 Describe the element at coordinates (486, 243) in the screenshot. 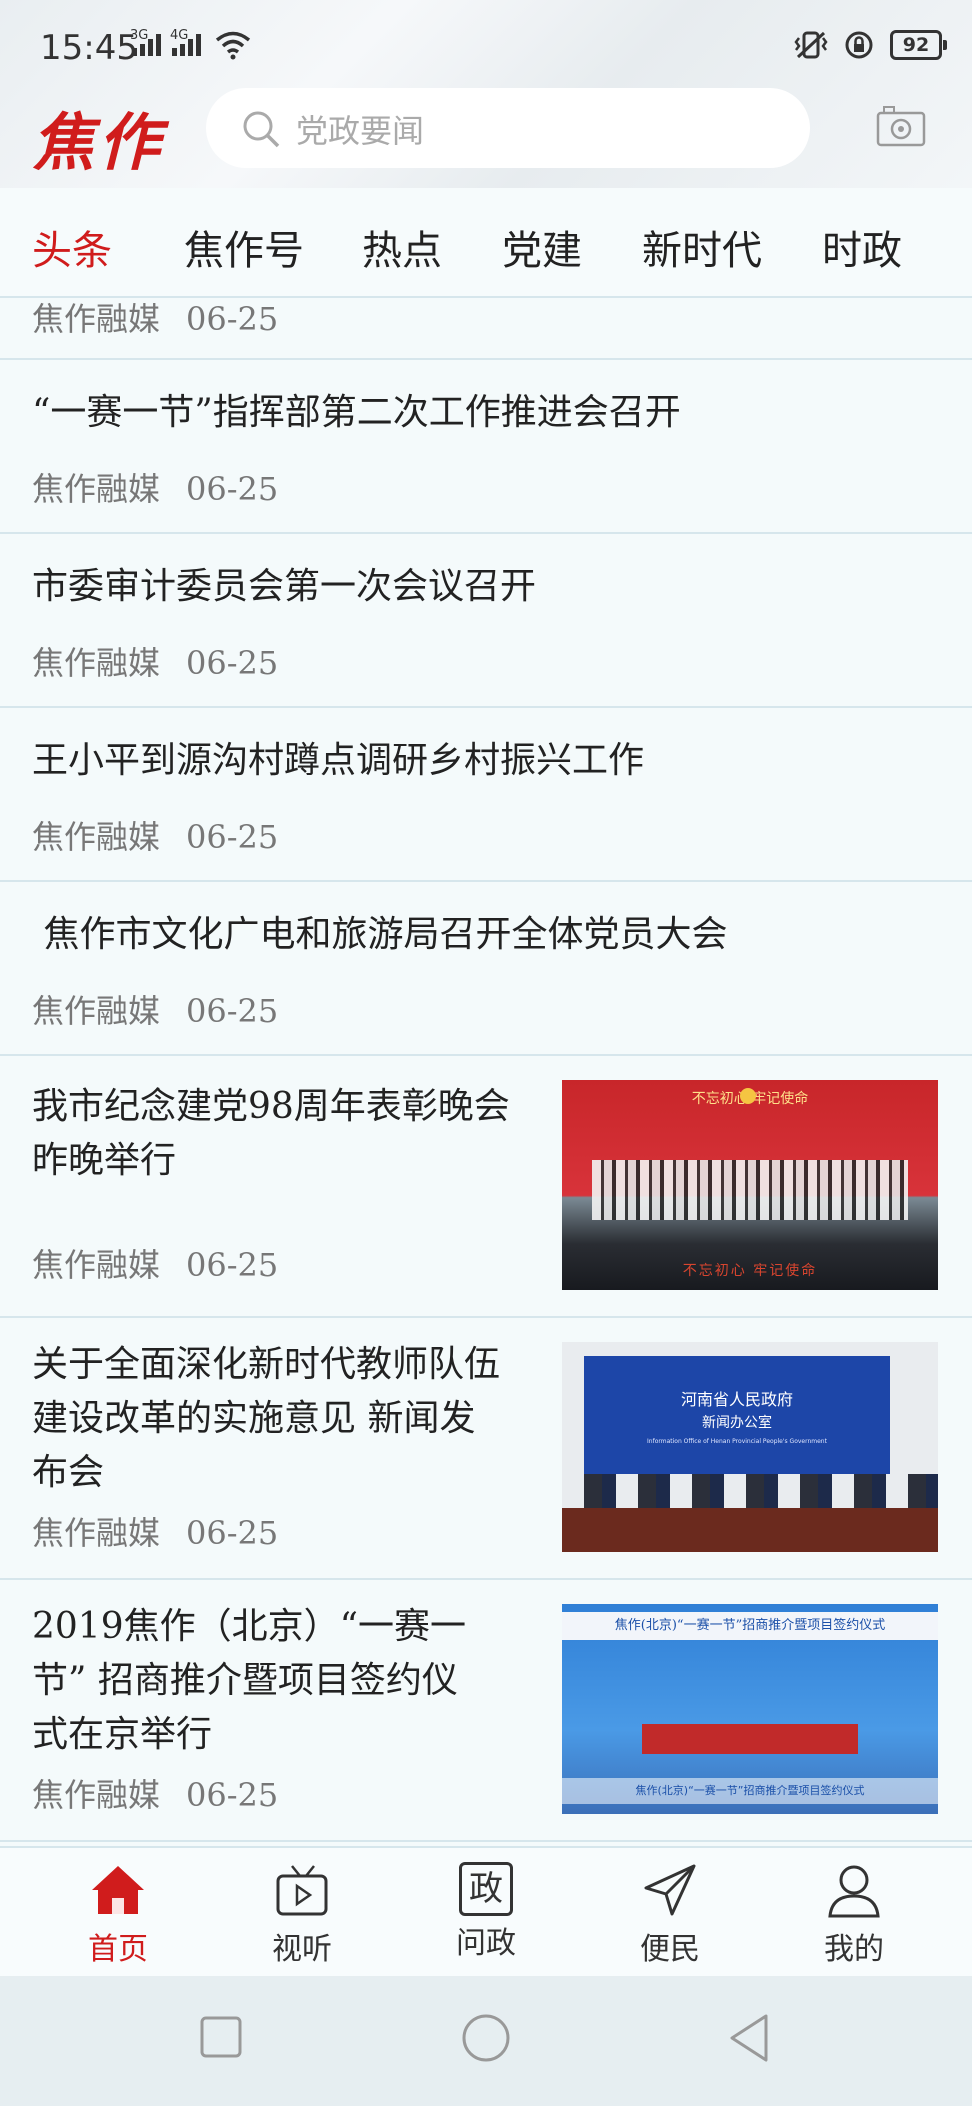

I see `channel-tabs: 头条 焦作号 热点 党建 新时代 时政` at that location.